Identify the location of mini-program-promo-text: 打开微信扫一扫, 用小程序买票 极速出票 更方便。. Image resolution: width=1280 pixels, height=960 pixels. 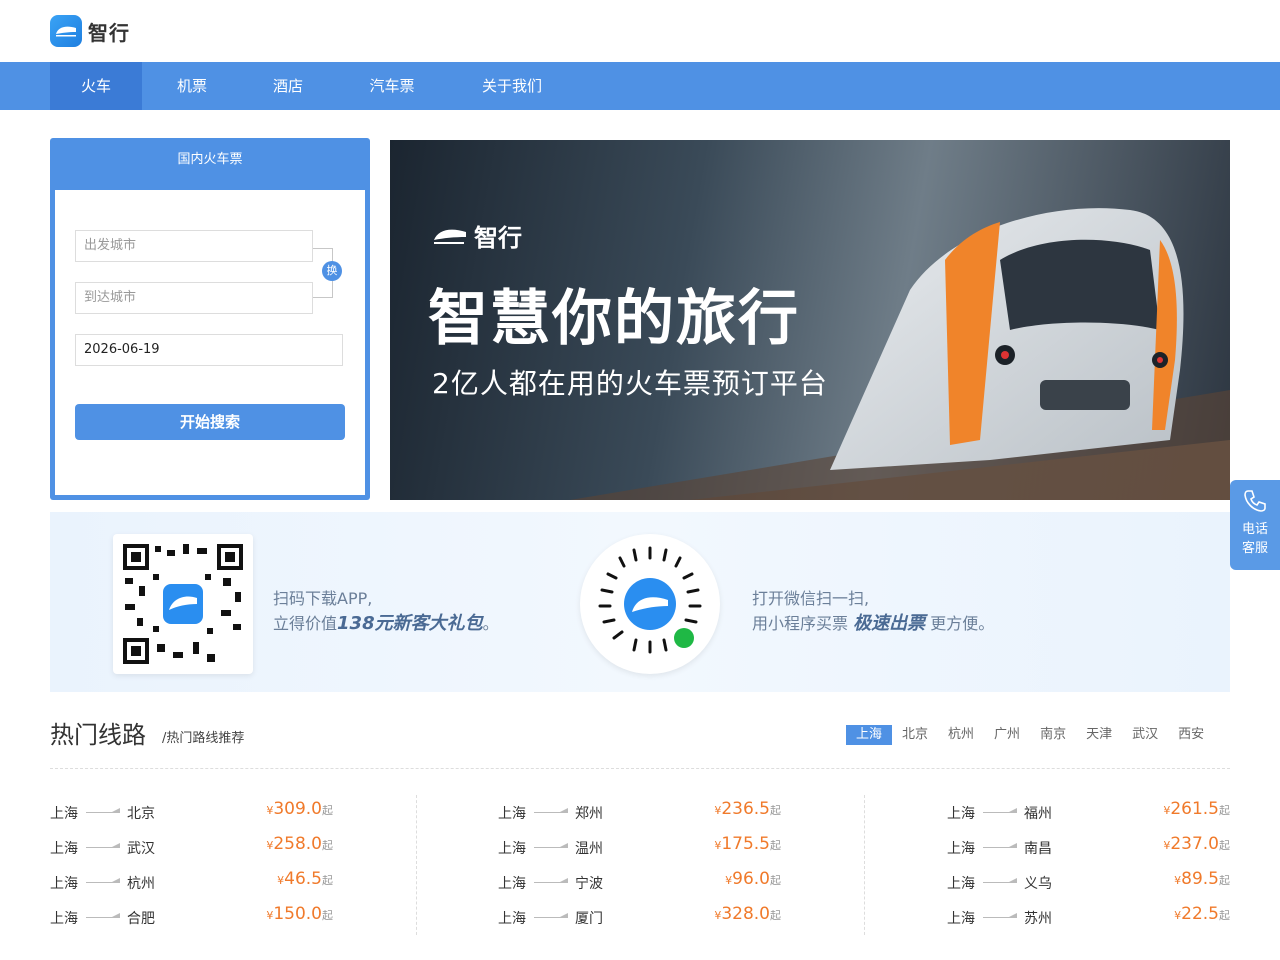
(873, 611).